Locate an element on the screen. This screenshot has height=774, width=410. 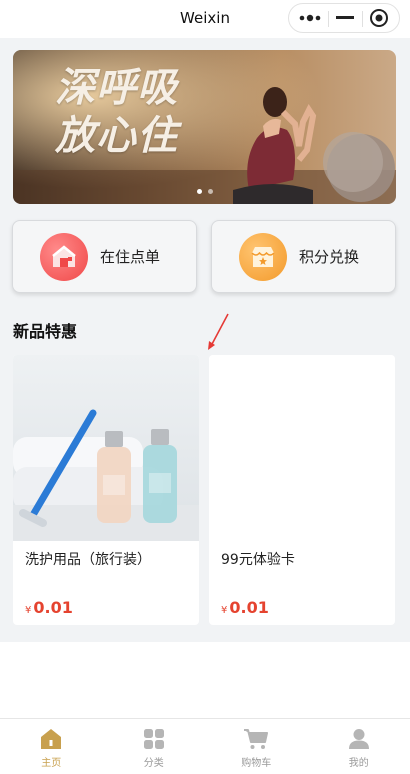
bottom-tab-bar: 主页 分类 购物车 我的 is located at coordinates (205, 746).